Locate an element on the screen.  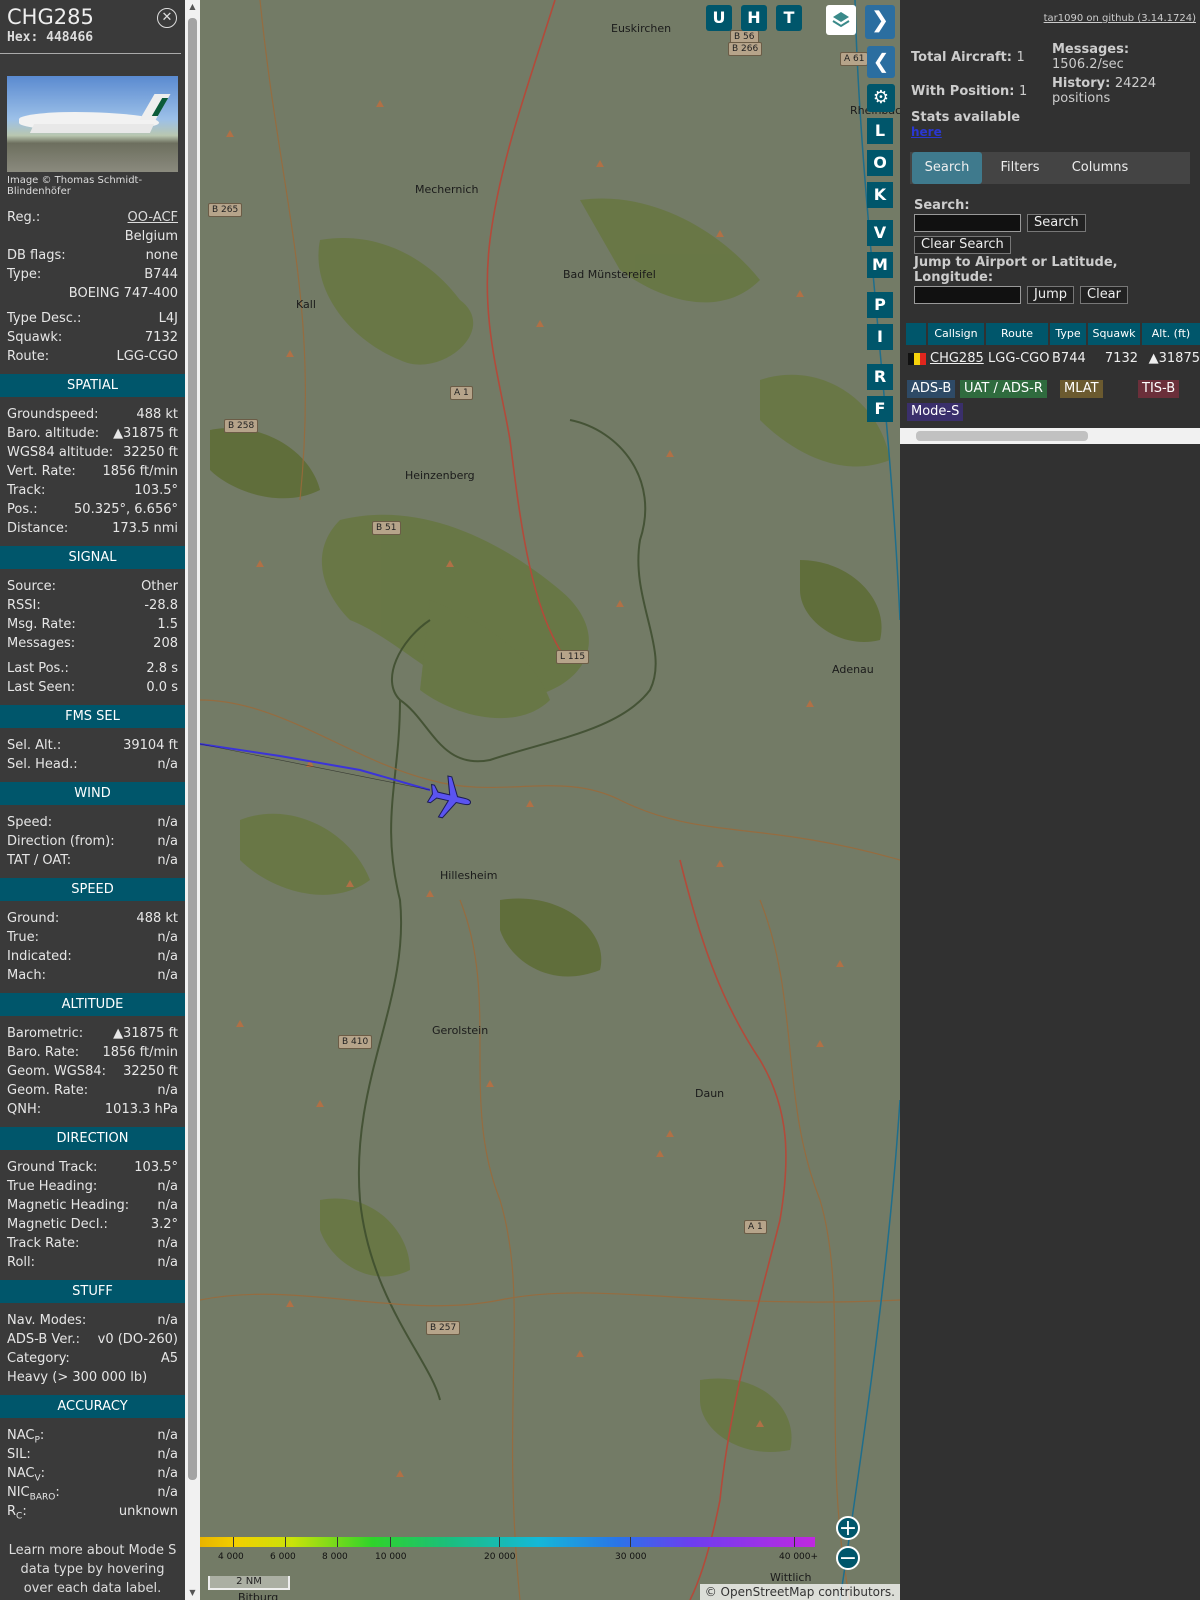
clear-jump-button: Clear is located at coordinates (1104, 295).